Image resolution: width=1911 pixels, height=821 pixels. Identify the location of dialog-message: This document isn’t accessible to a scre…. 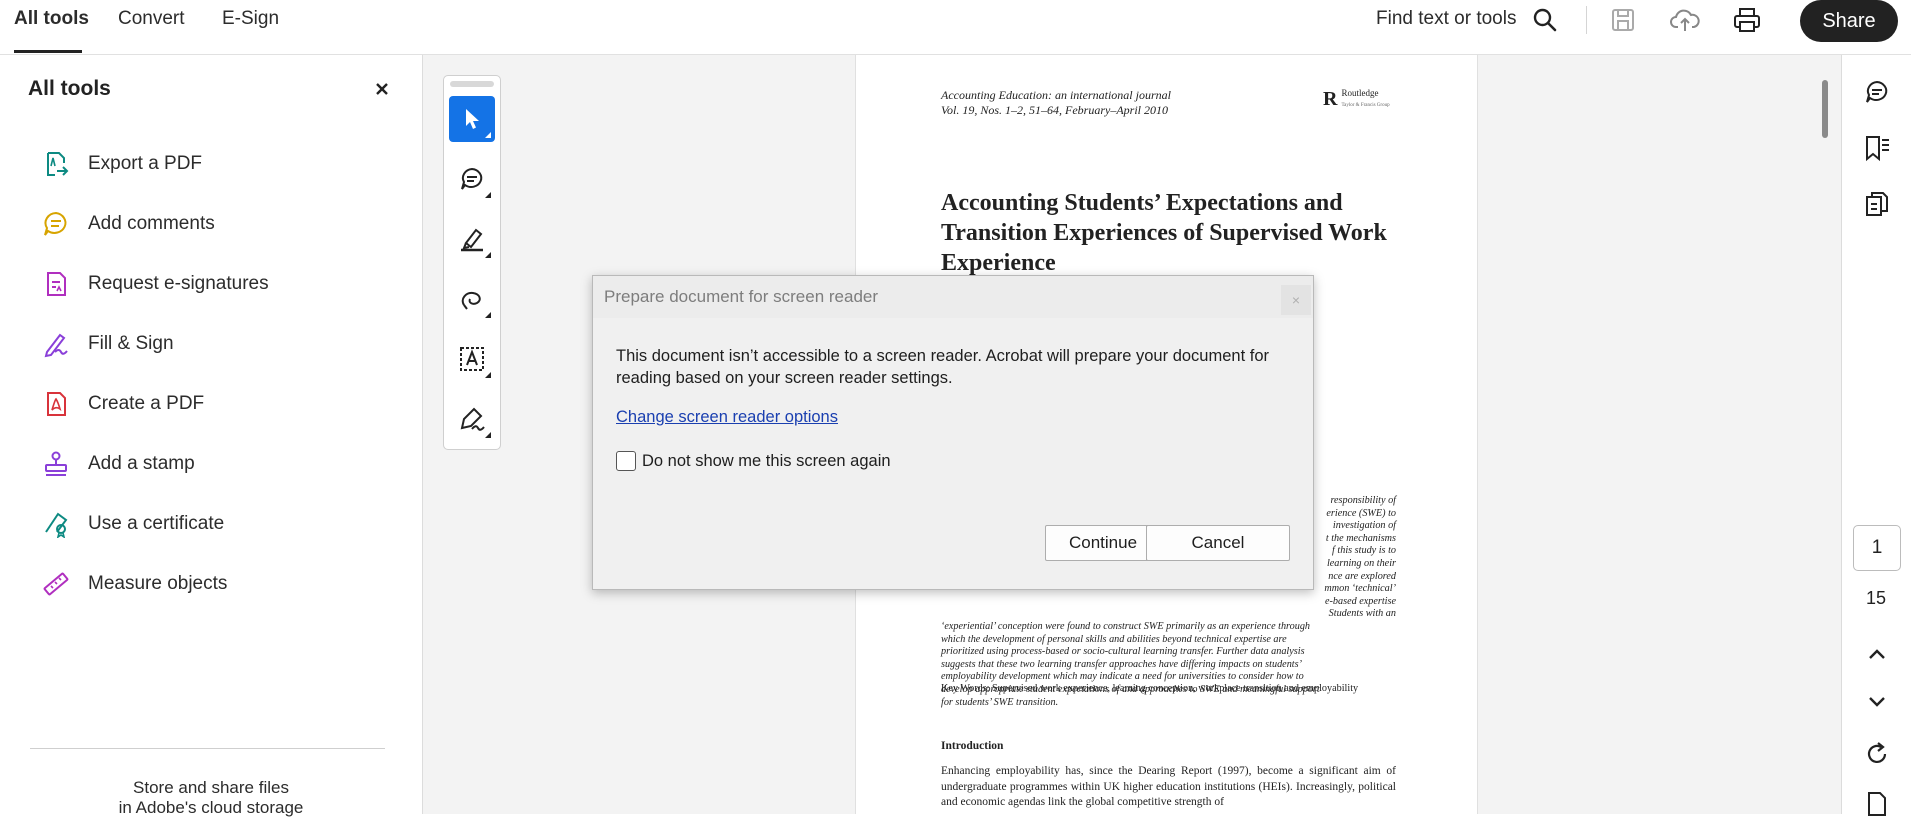
(942, 367).